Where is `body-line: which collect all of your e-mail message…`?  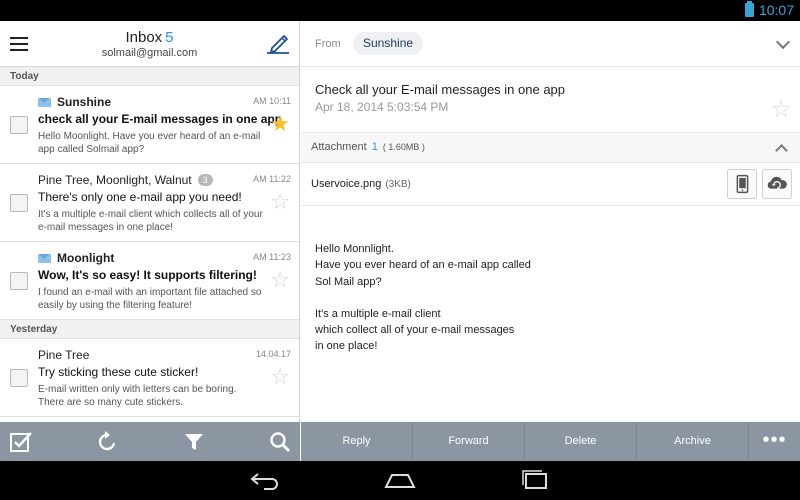
body-line: which collect all of your e-mail message… is located at coordinates (415, 330).